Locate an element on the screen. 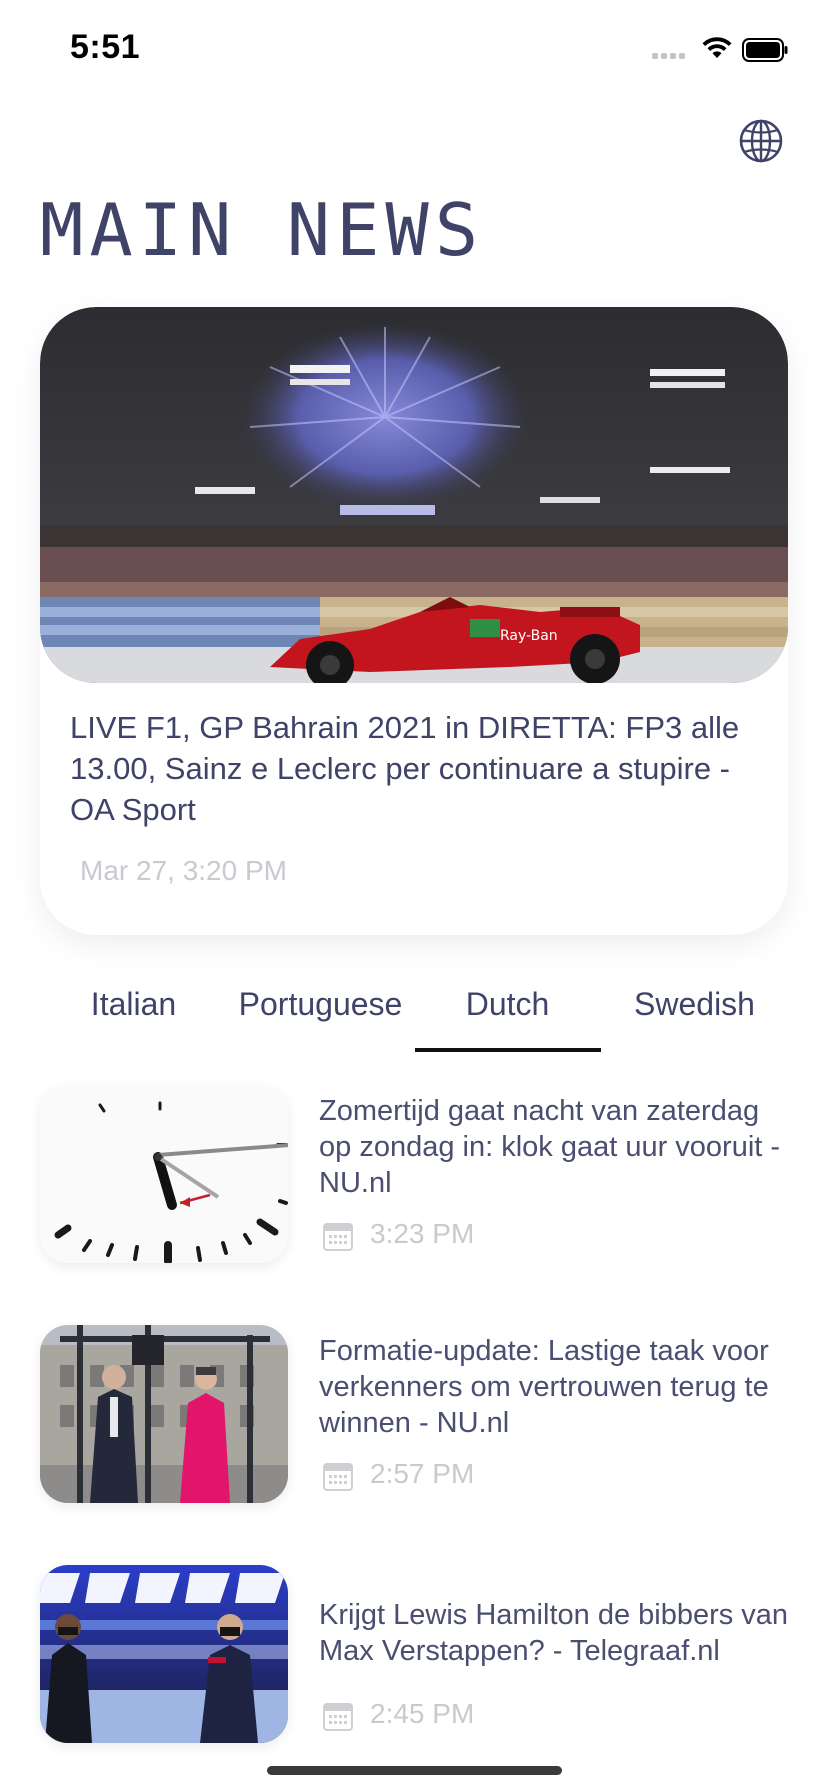 The height and width of the screenshot is (1792, 828). status-time: 5:51 is located at coordinates (105, 47).